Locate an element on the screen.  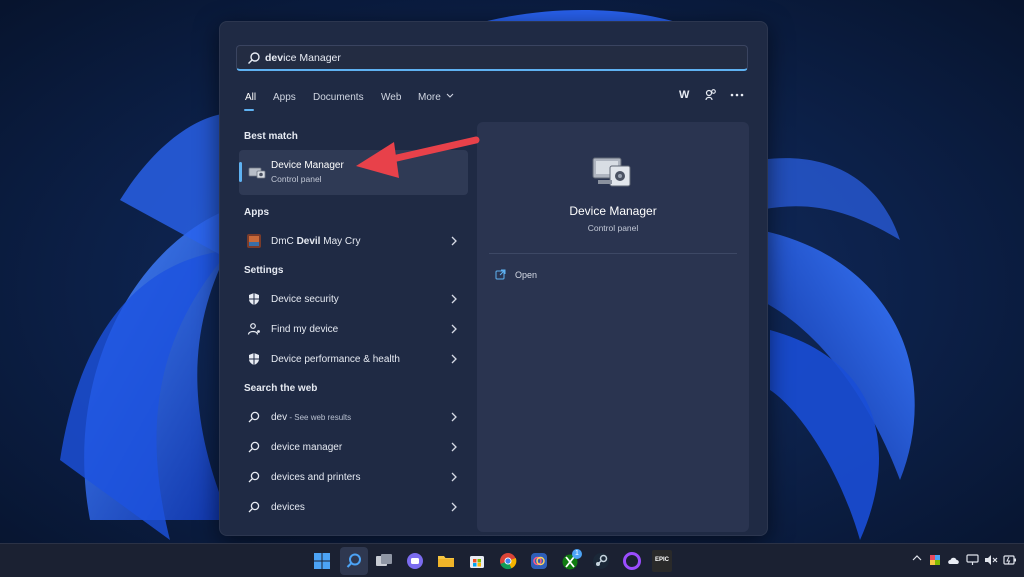
section-settings: Settings is located at coordinates (264, 270).